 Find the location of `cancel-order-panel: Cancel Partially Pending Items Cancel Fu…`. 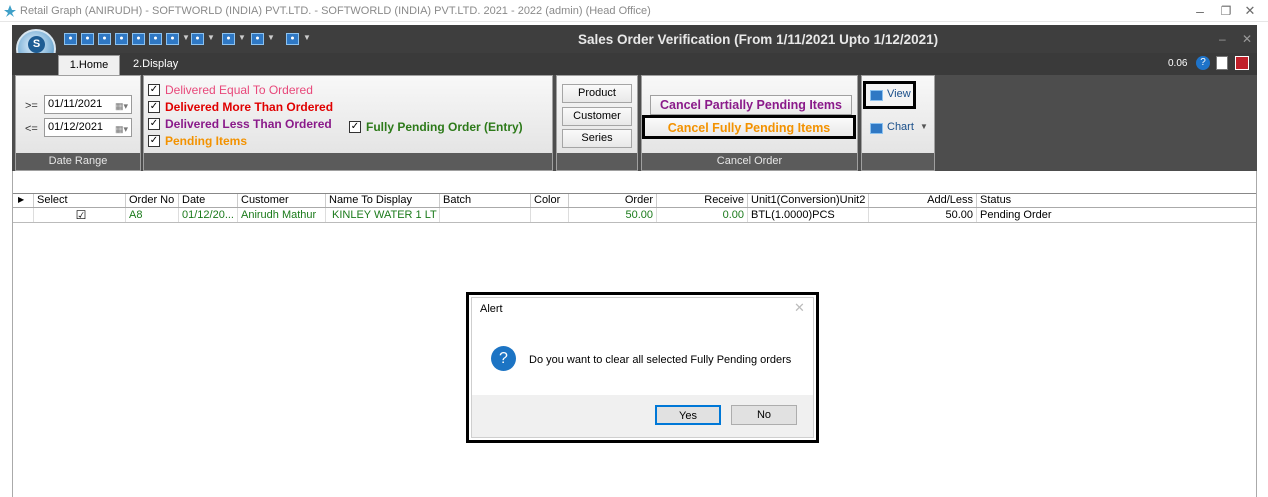

cancel-order-panel: Cancel Partially Pending Items Cancel Fu… is located at coordinates (749, 123).